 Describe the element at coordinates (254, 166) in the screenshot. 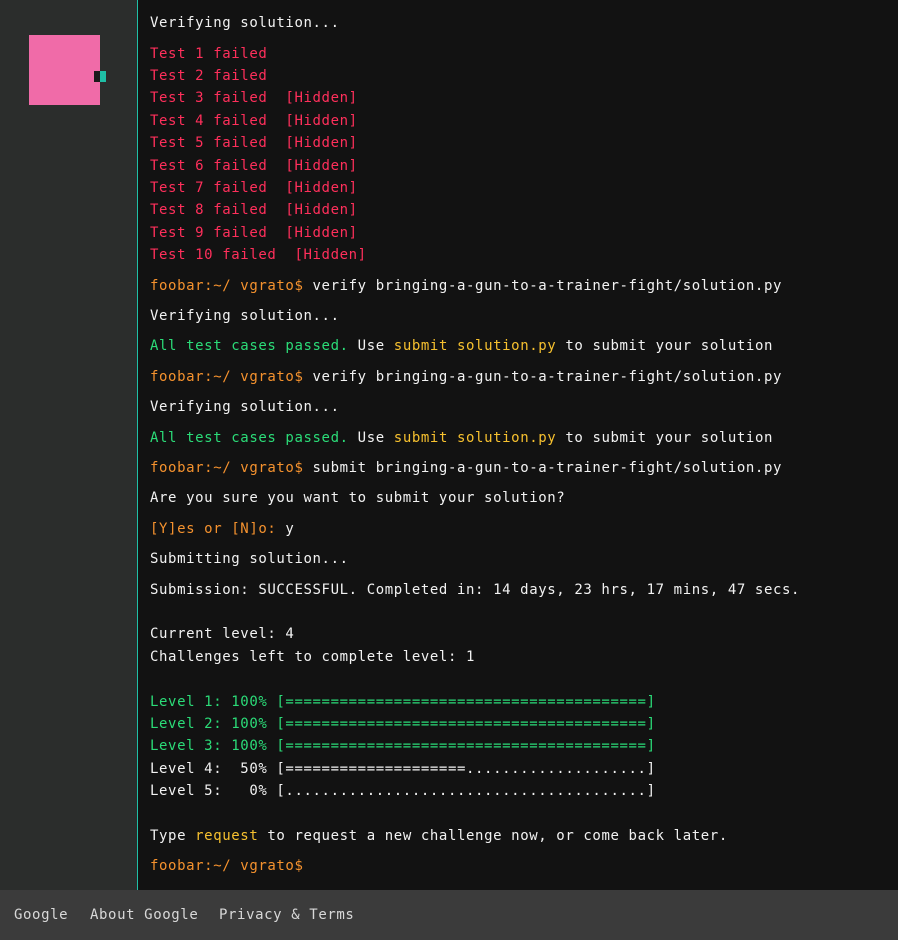

I see `test-result: Test 6 failed [Hidden]` at that location.